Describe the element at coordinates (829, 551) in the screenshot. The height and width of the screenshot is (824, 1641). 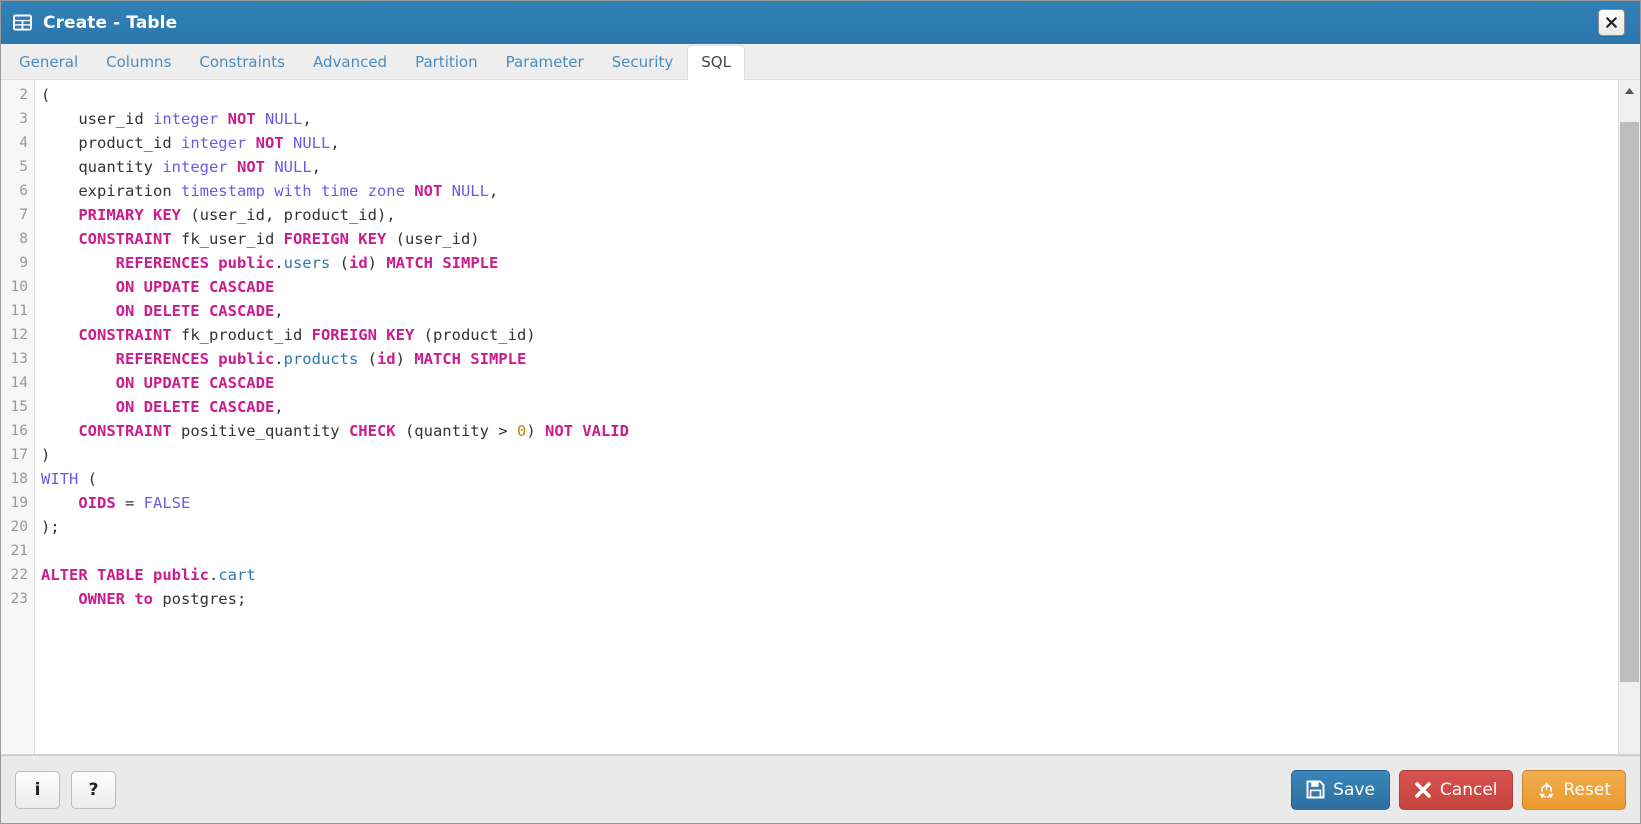
I see `code-line` at that location.